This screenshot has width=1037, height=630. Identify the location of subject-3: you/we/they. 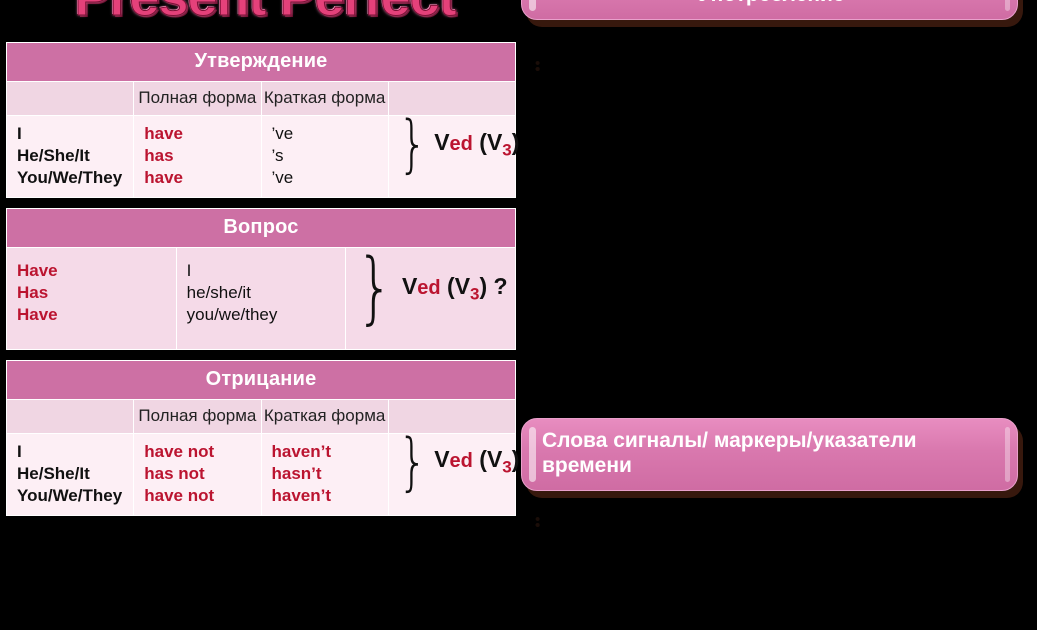
(232, 315).